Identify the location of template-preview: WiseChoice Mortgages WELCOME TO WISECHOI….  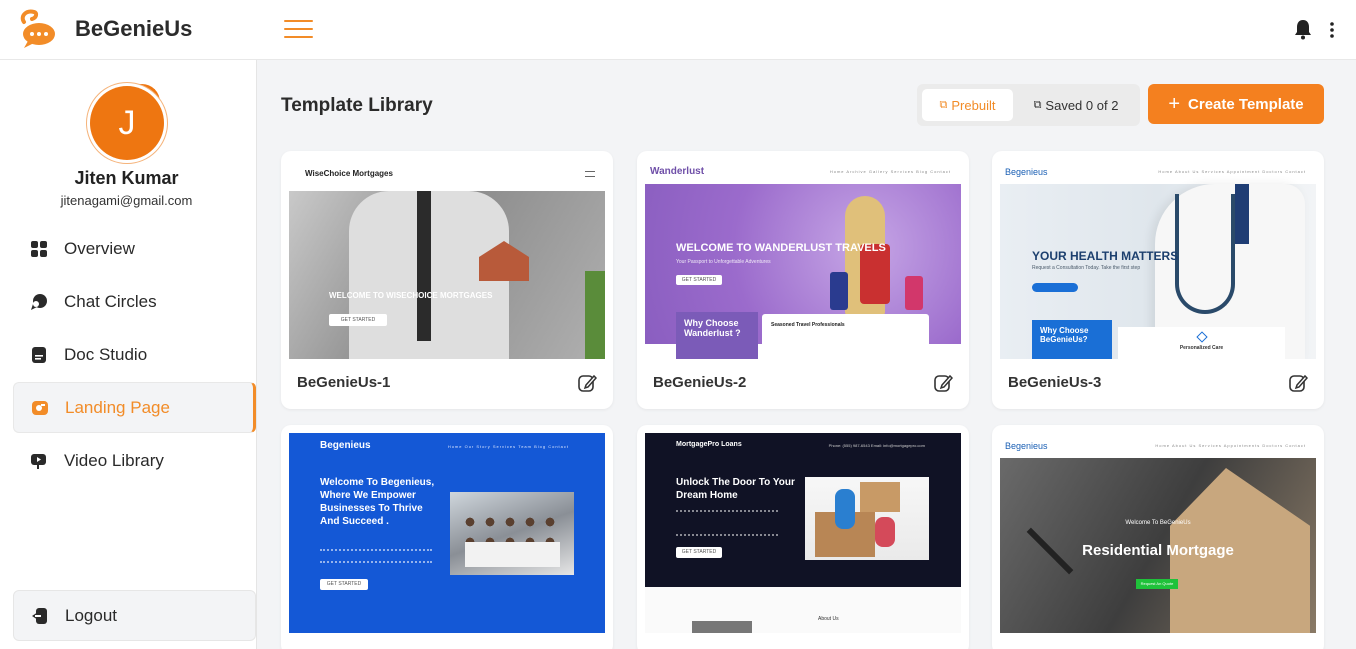
(447, 259).